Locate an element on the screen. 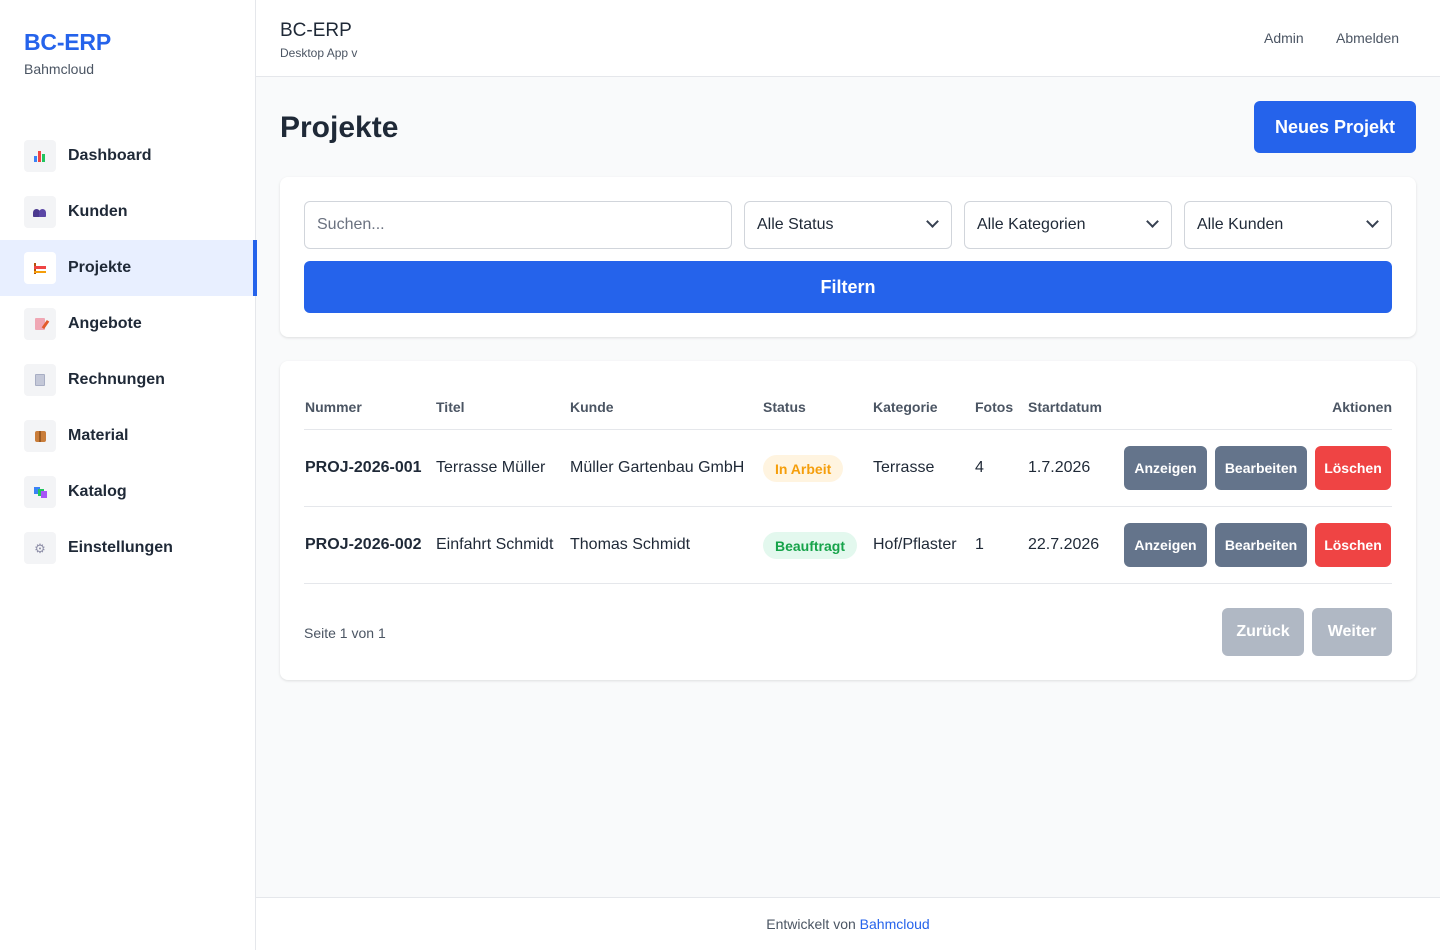 The image size is (1440, 950). new-project-button: Neues Projekt is located at coordinates (1335, 127).